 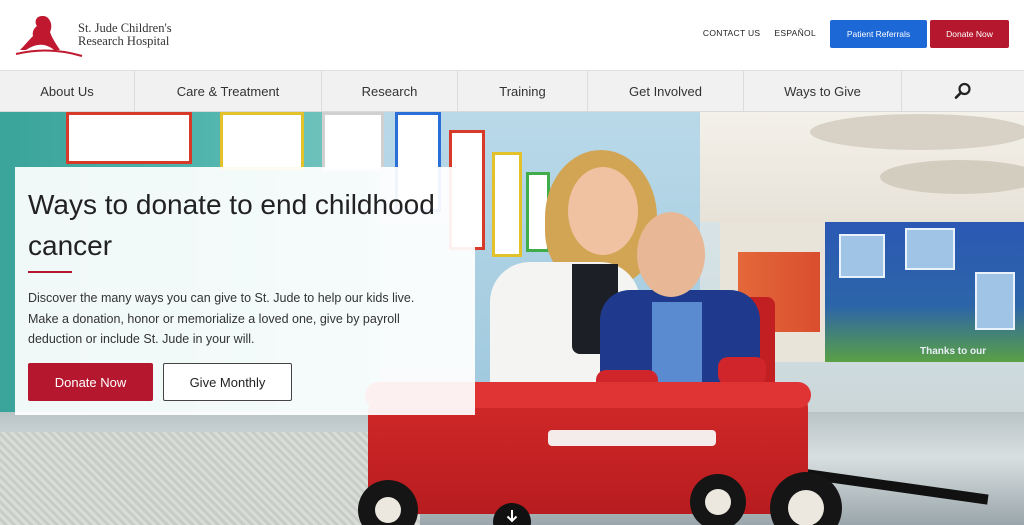 I want to click on boy-head, so click(x=671, y=254).